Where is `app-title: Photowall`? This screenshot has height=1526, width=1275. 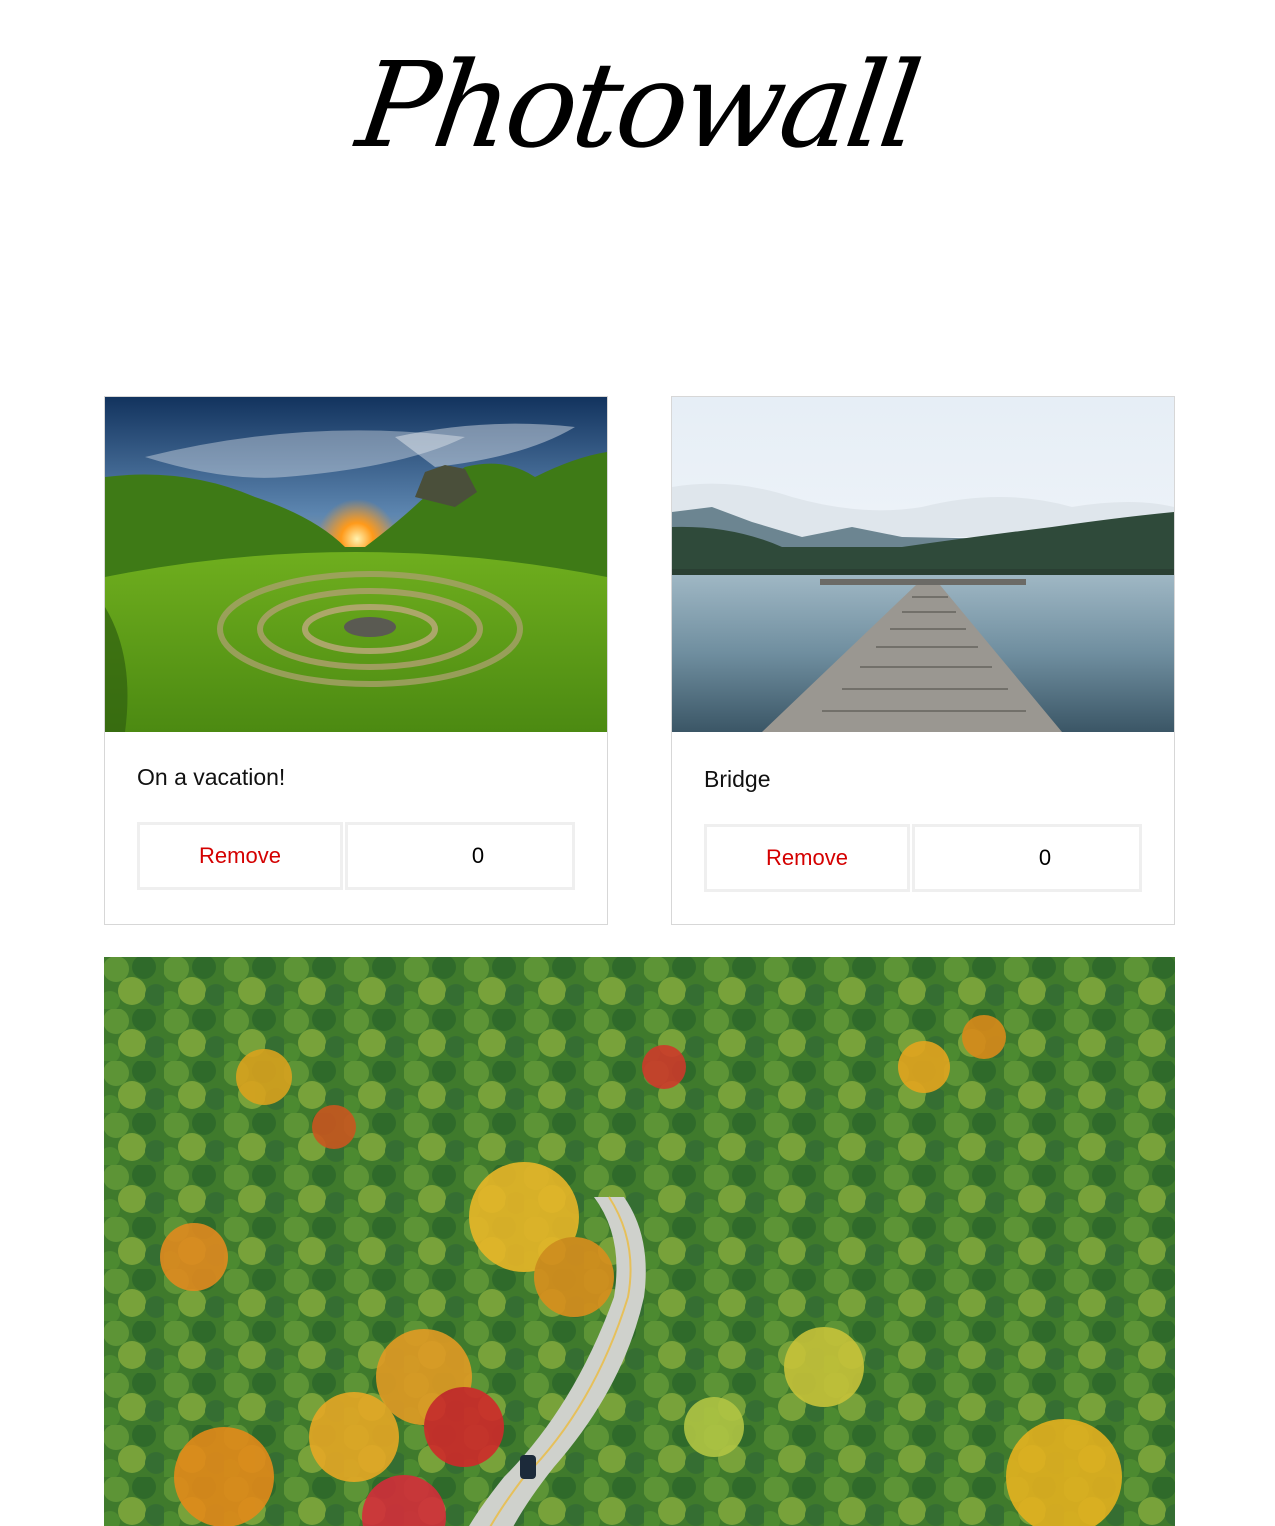 app-title: Photowall is located at coordinates (637, 105).